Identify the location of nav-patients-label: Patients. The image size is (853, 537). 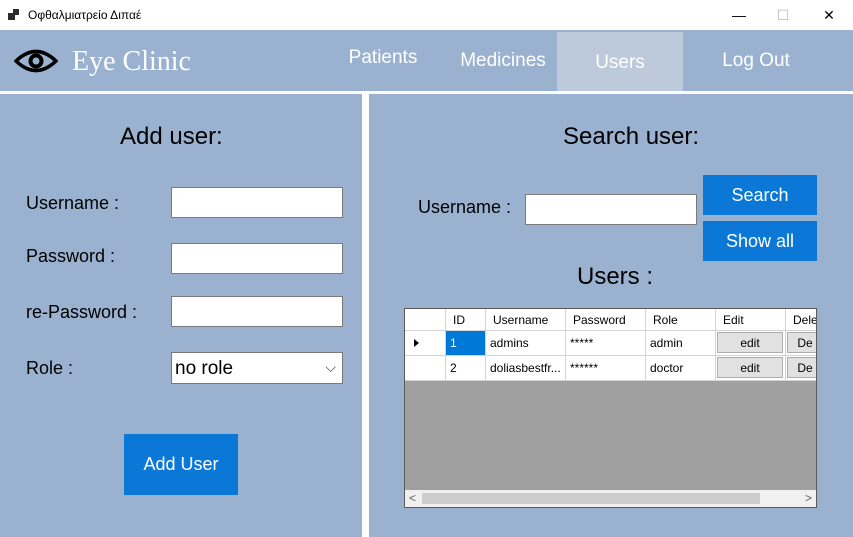
(383, 57).